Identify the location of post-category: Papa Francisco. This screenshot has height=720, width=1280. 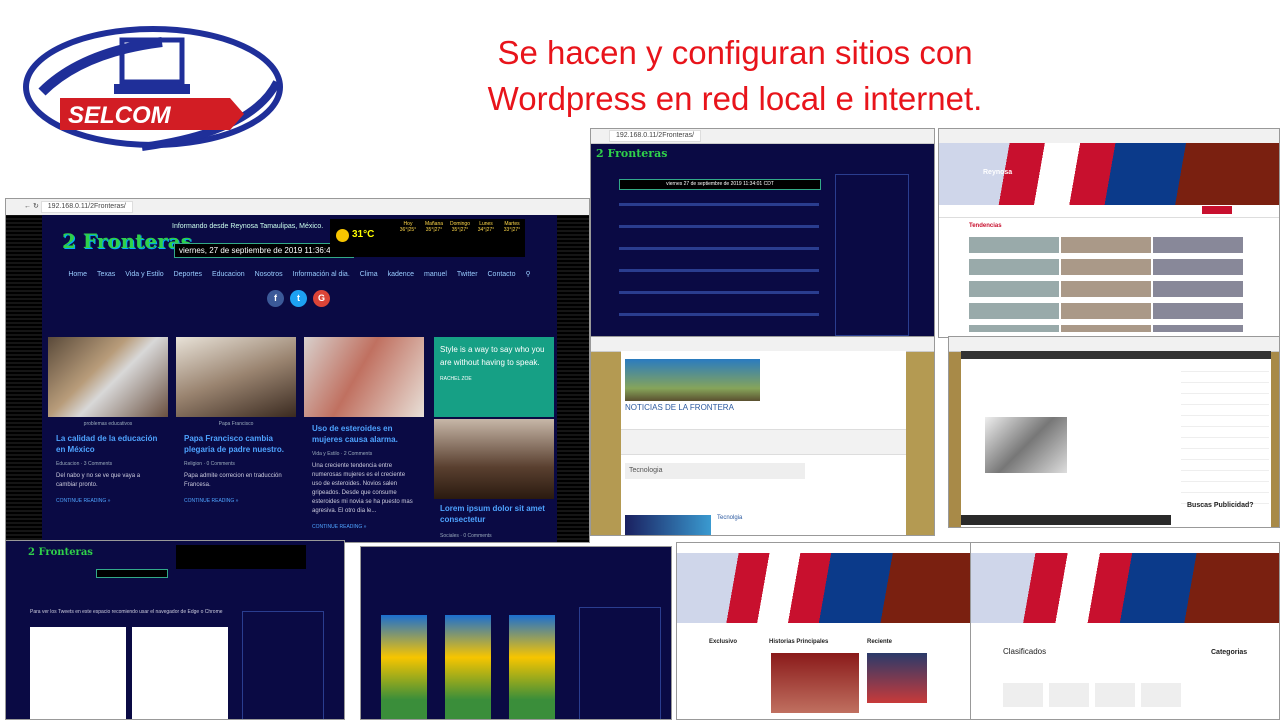
(236, 424).